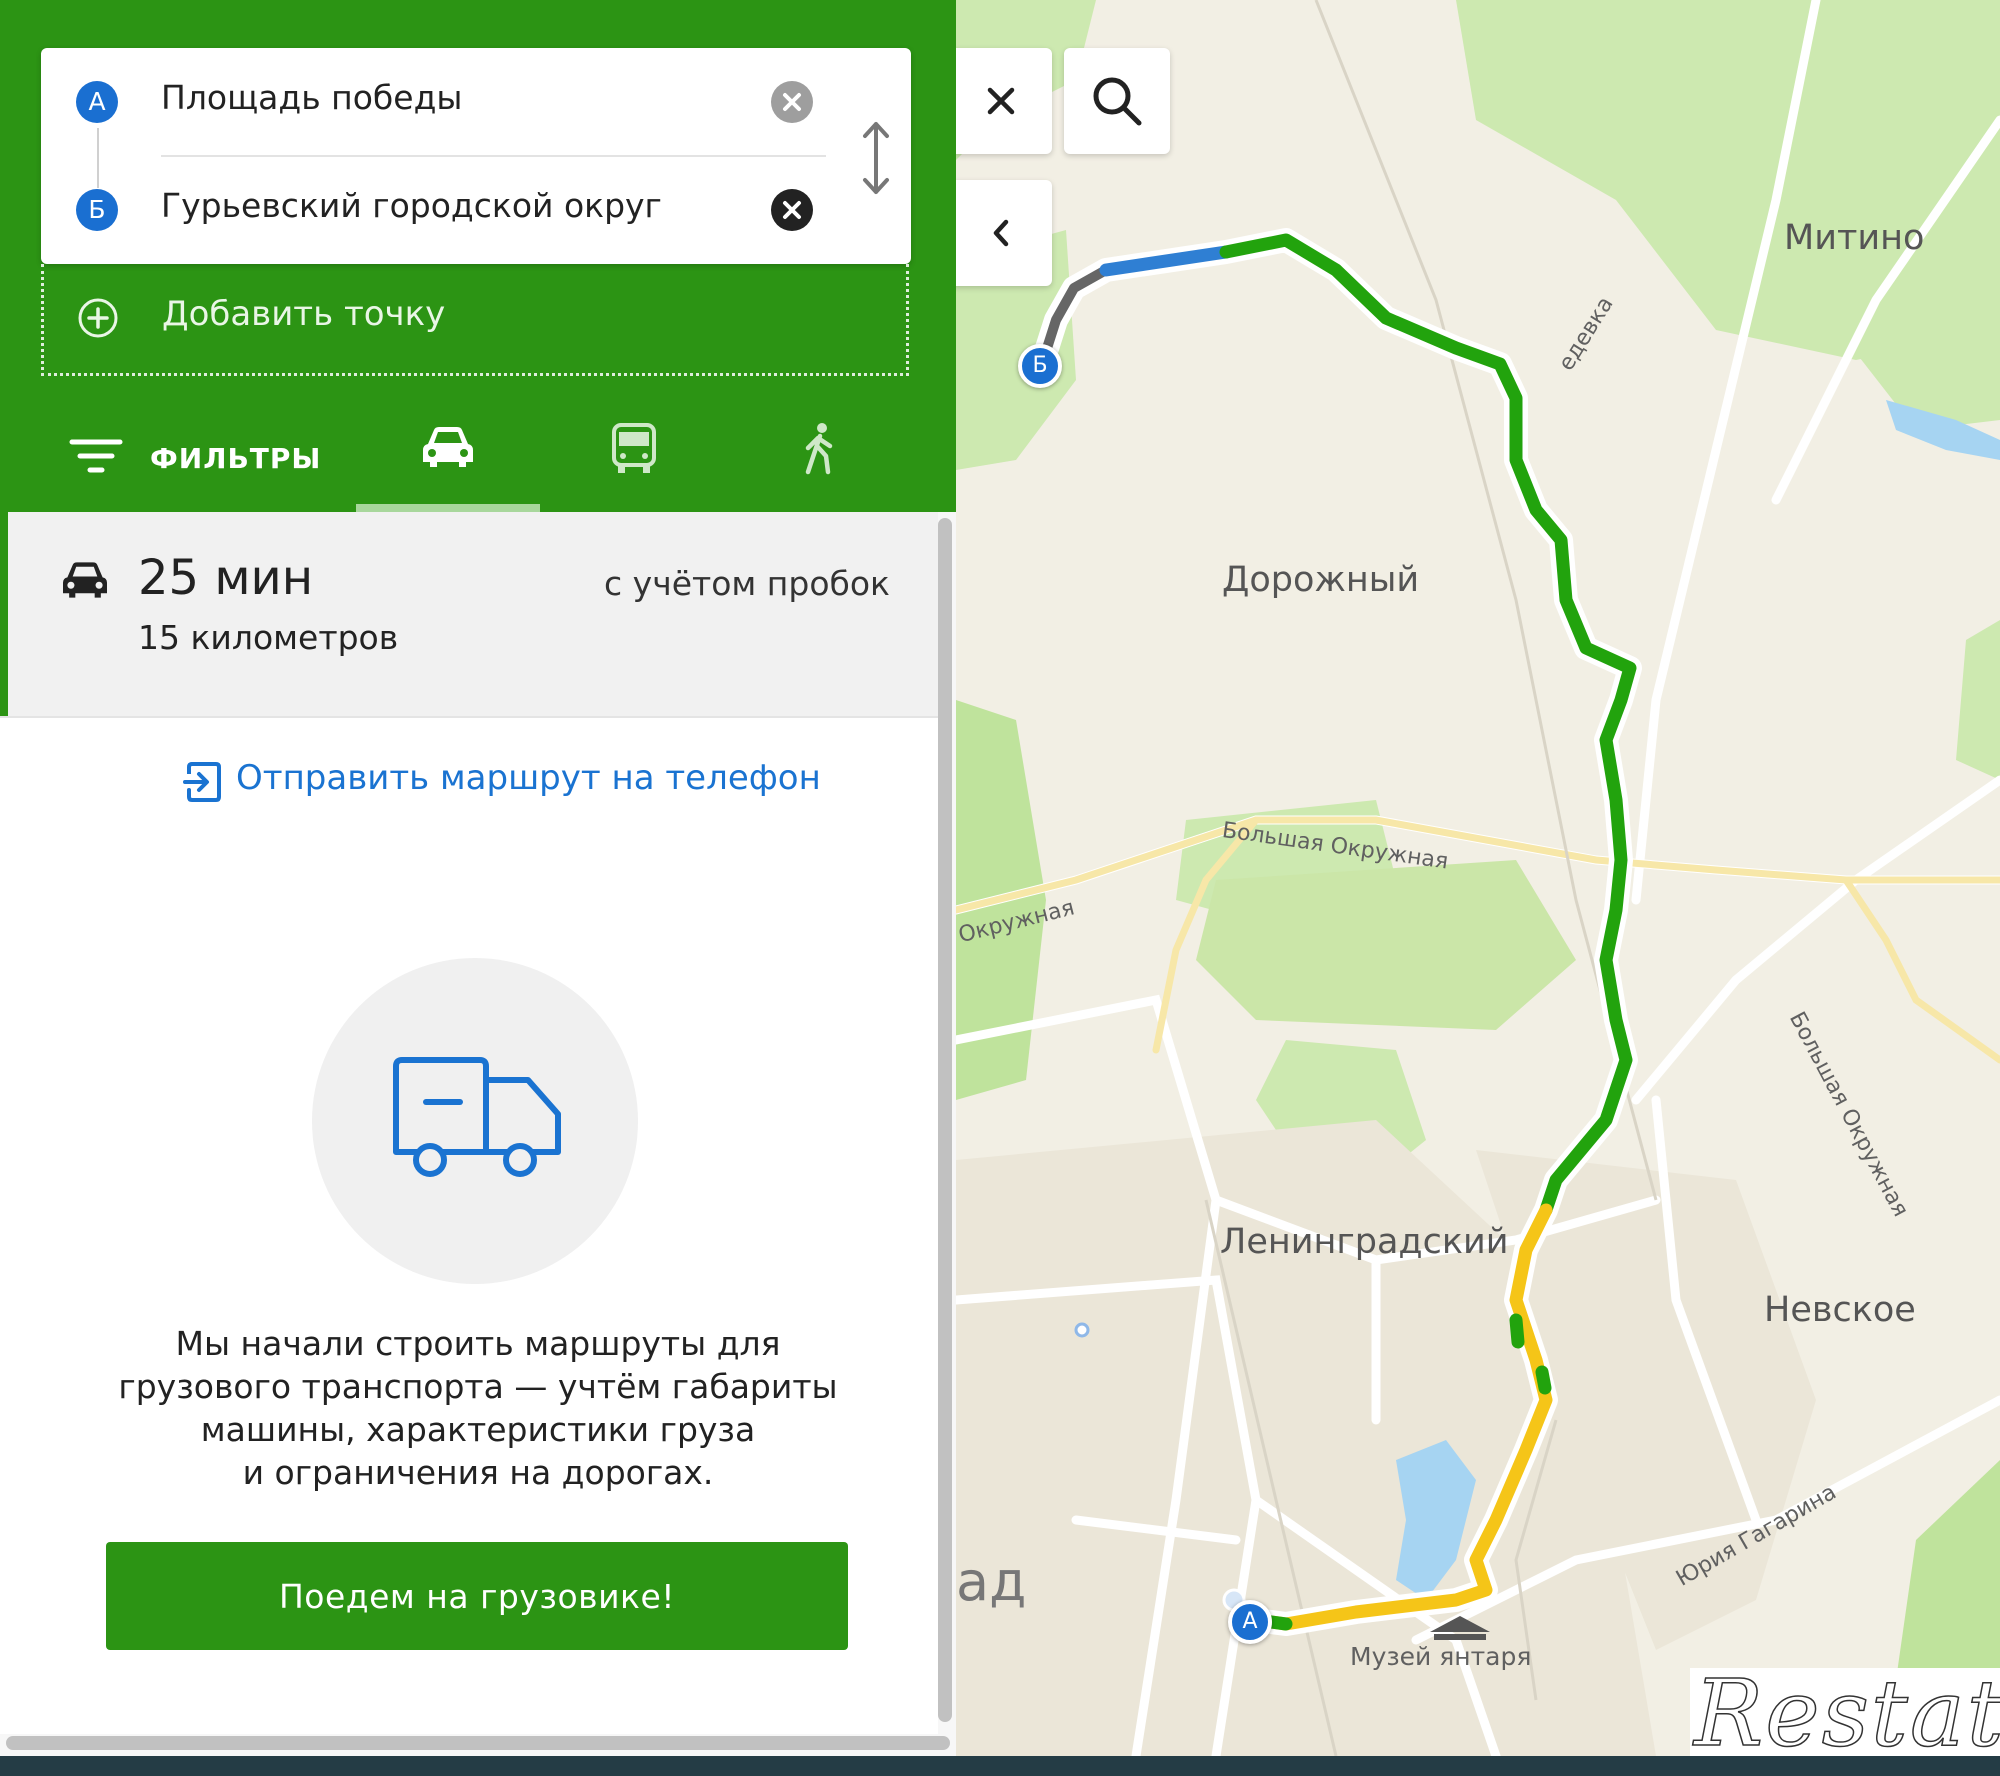 Image resolution: width=2000 pixels, height=1776 pixels. What do you see at coordinates (819, 449) in the screenshot?
I see `pedestrian-icon` at bounding box center [819, 449].